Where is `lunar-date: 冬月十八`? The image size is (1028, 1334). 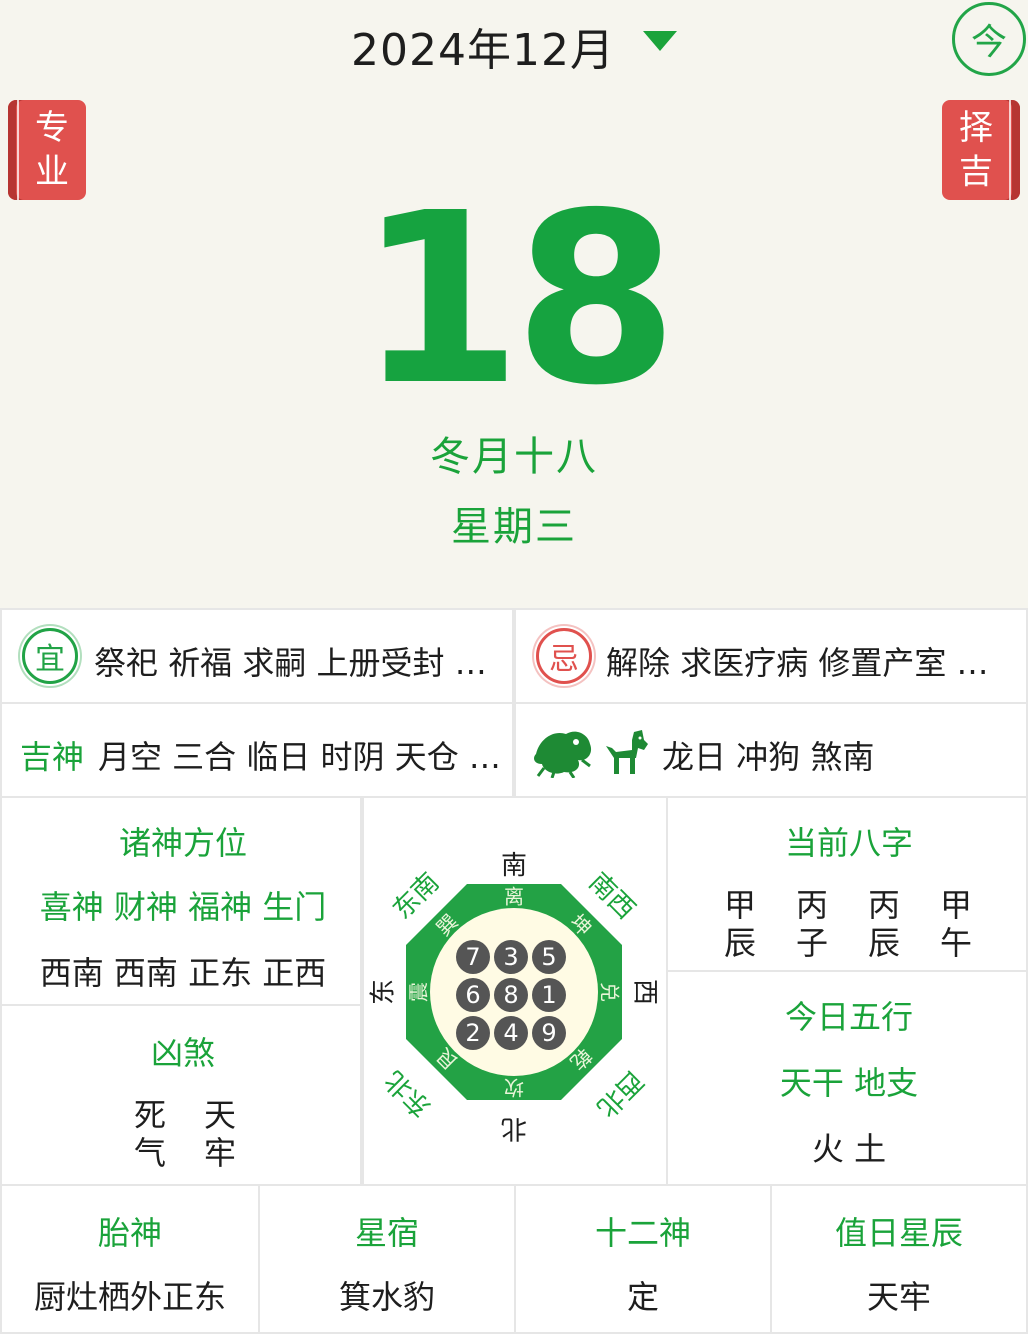 lunar-date: 冬月十八 is located at coordinates (514, 457).